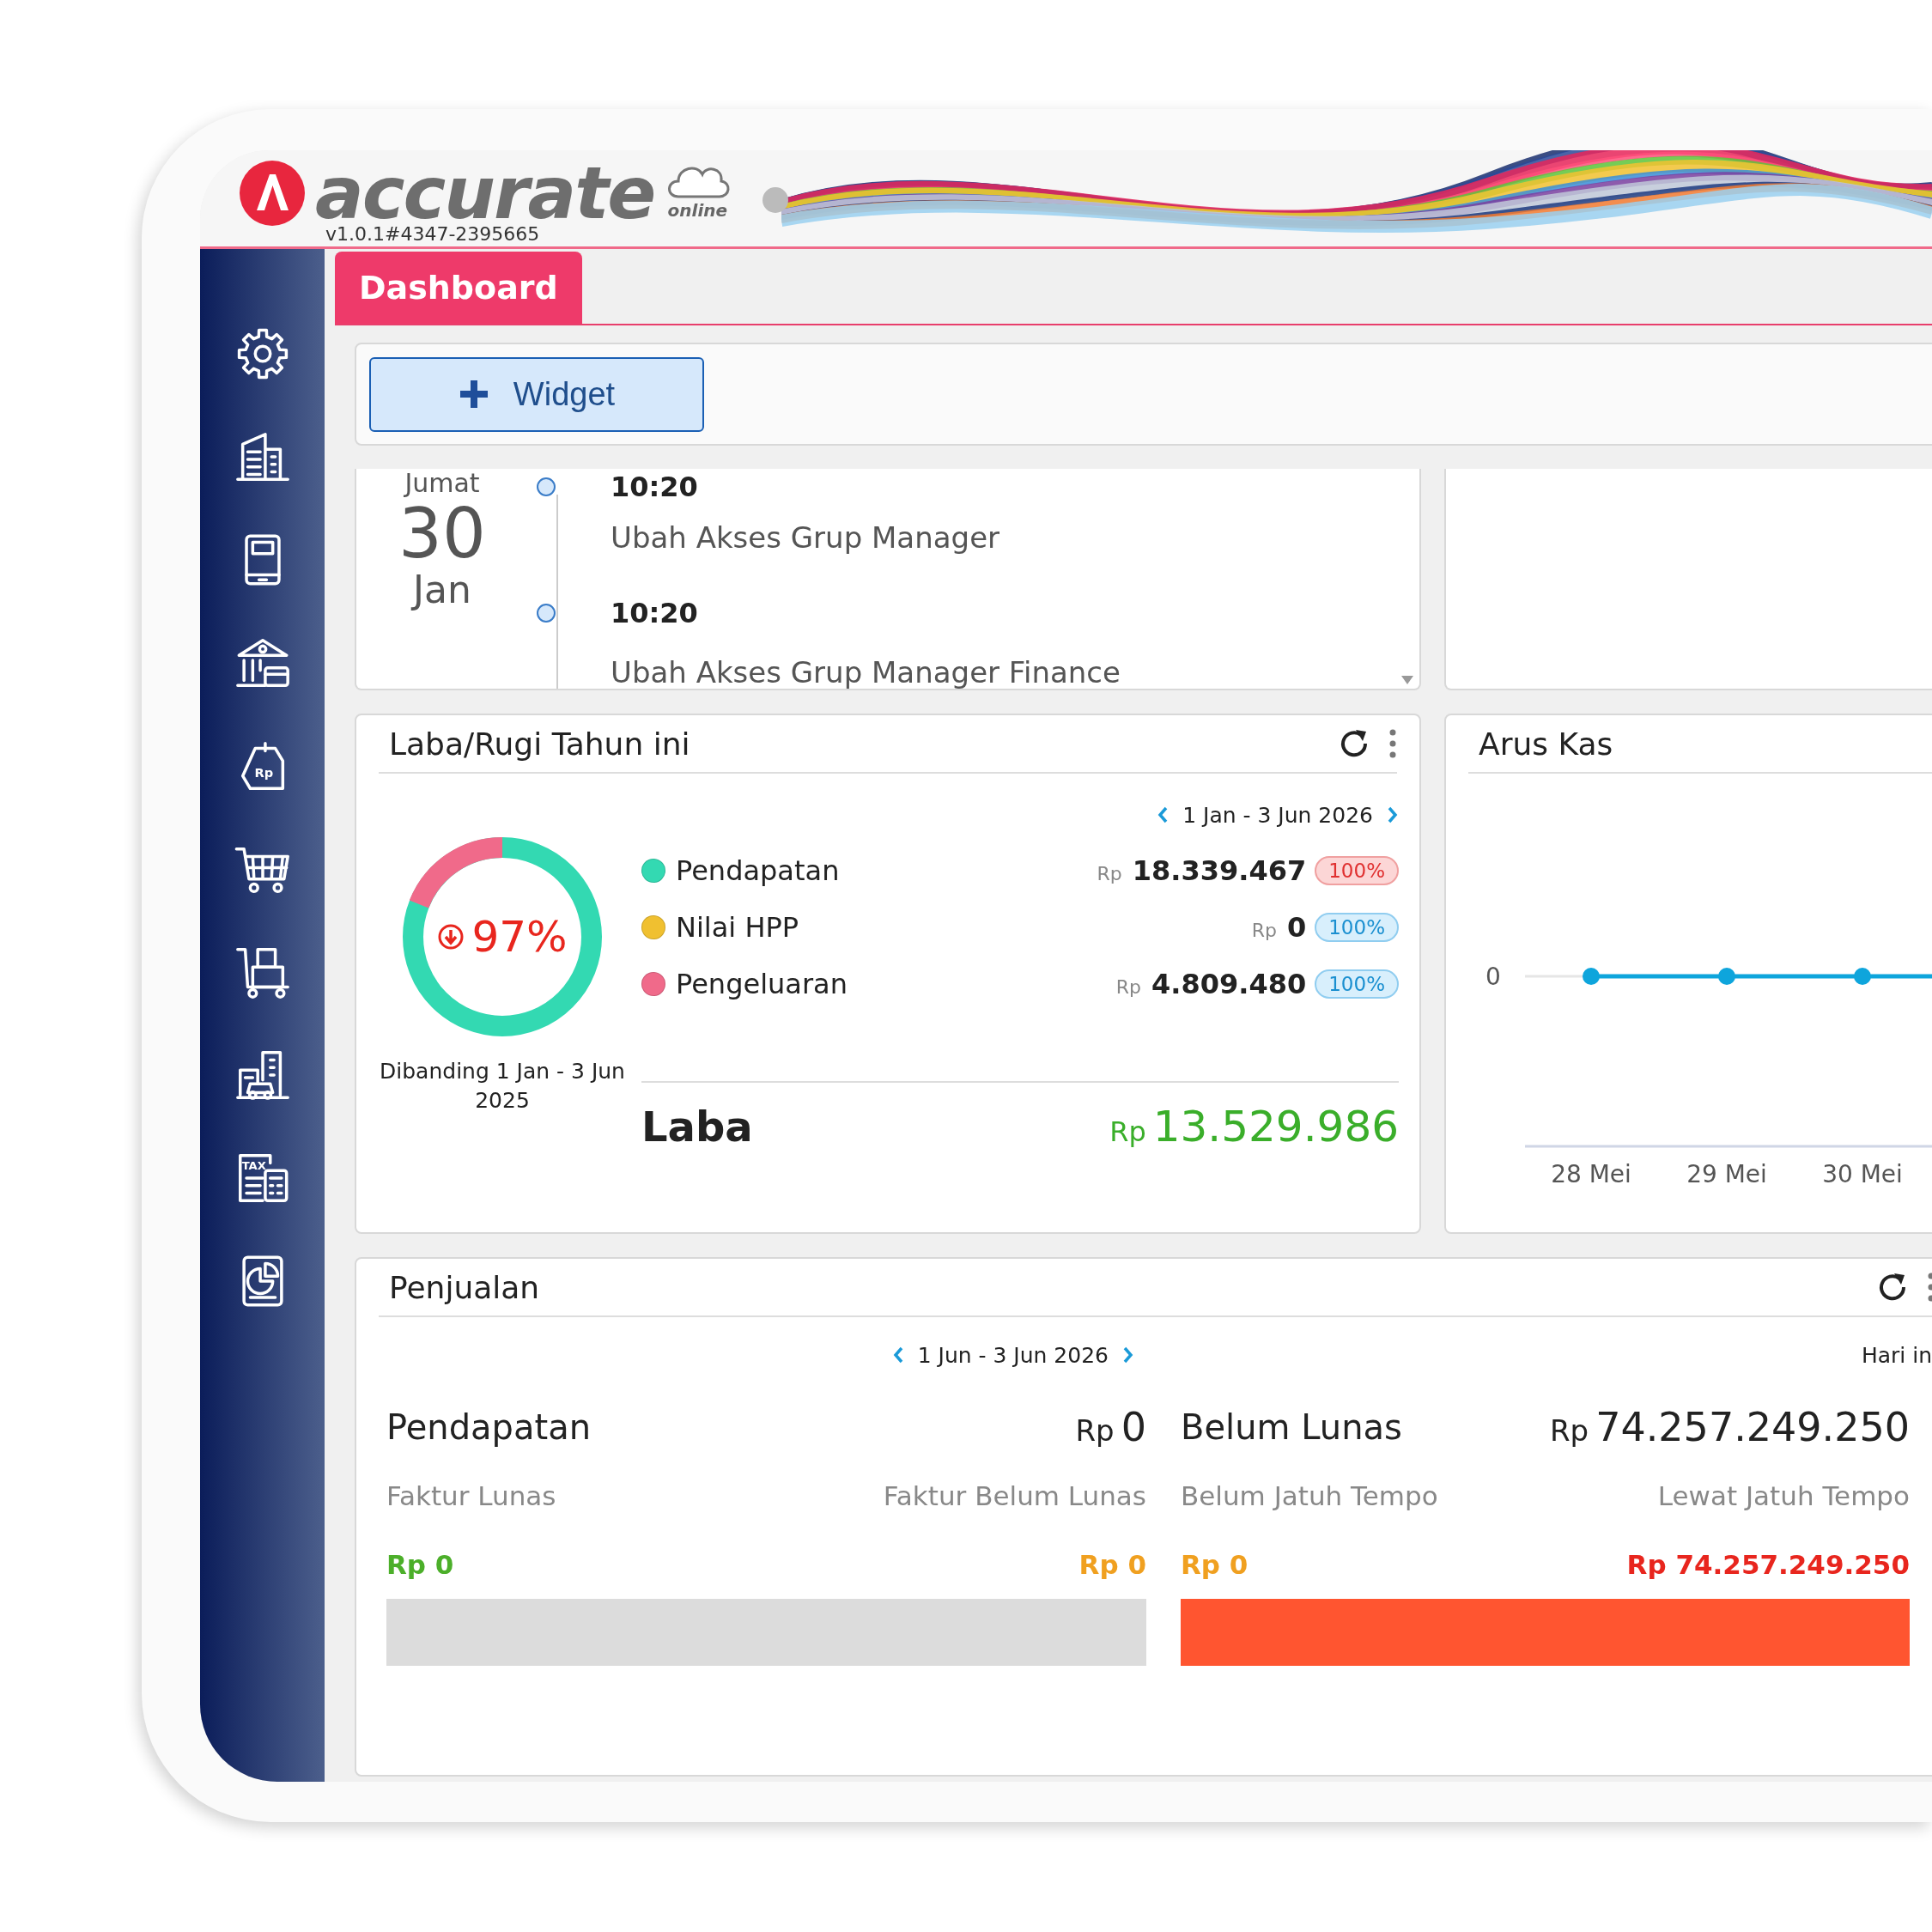 This screenshot has width=1932, height=1932. What do you see at coordinates (866, 672) in the screenshot?
I see `entry-text: Ubah Akses Grup Manager Finance` at bounding box center [866, 672].